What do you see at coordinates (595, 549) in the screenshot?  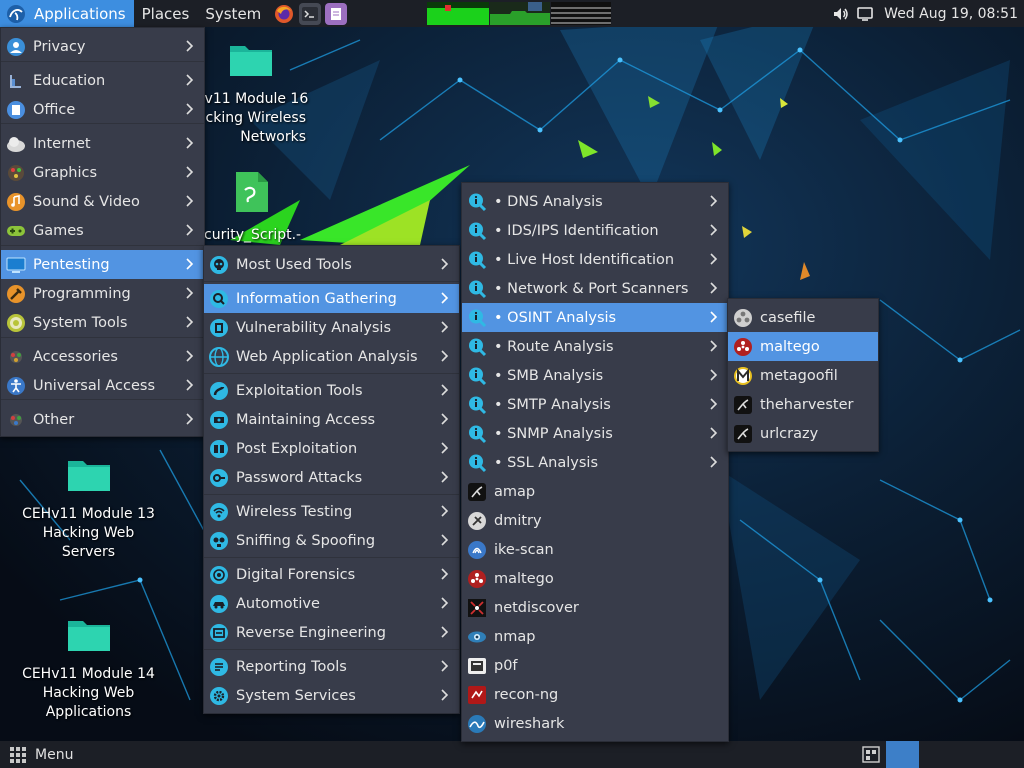 I see `menu-item-ike-scan: ike-scan` at bounding box center [595, 549].